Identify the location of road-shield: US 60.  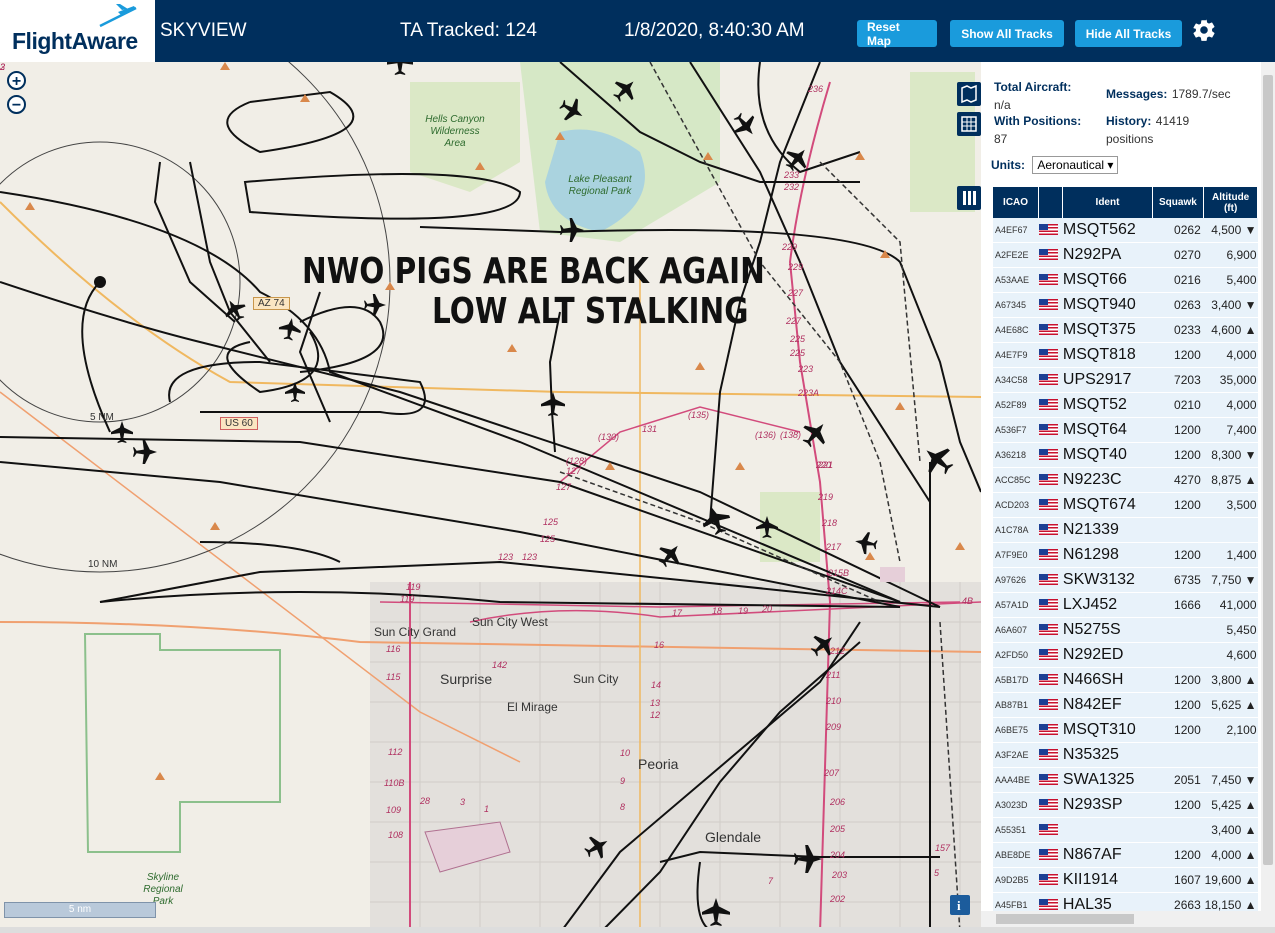
(239, 423).